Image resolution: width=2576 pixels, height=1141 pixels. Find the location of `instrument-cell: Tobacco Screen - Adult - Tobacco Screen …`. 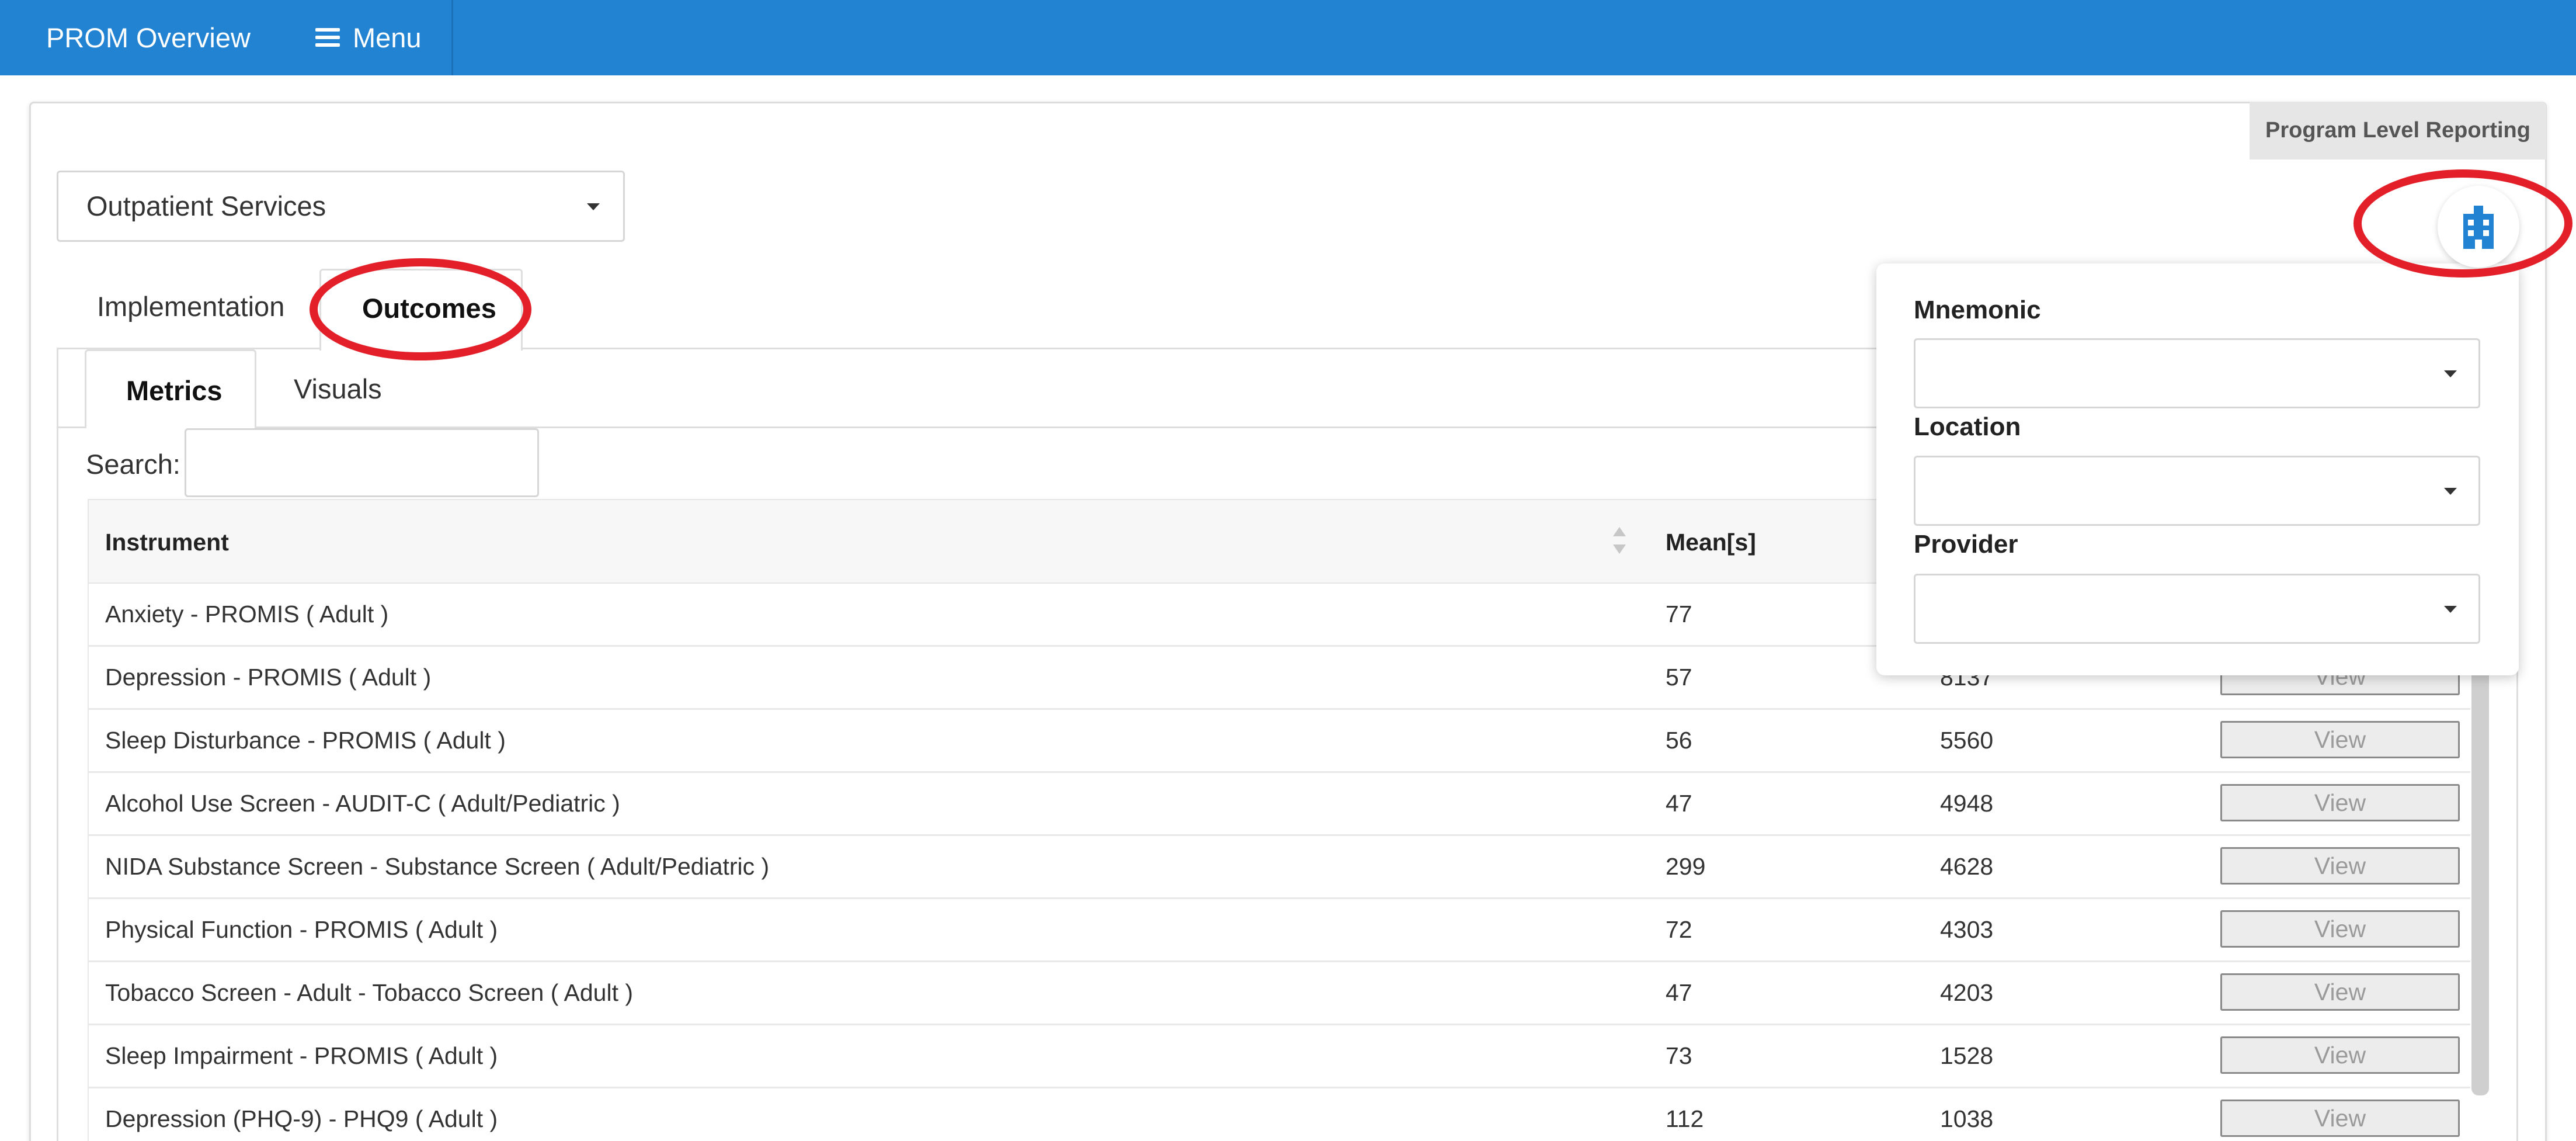

instrument-cell: Tobacco Screen - Adult - Tobacco Screen … is located at coordinates (370, 992).